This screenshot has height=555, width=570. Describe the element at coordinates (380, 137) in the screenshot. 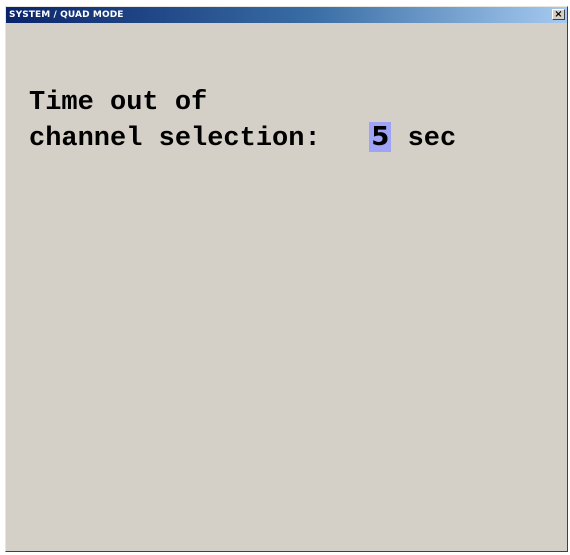

I see `timeout-value-field: 5` at that location.